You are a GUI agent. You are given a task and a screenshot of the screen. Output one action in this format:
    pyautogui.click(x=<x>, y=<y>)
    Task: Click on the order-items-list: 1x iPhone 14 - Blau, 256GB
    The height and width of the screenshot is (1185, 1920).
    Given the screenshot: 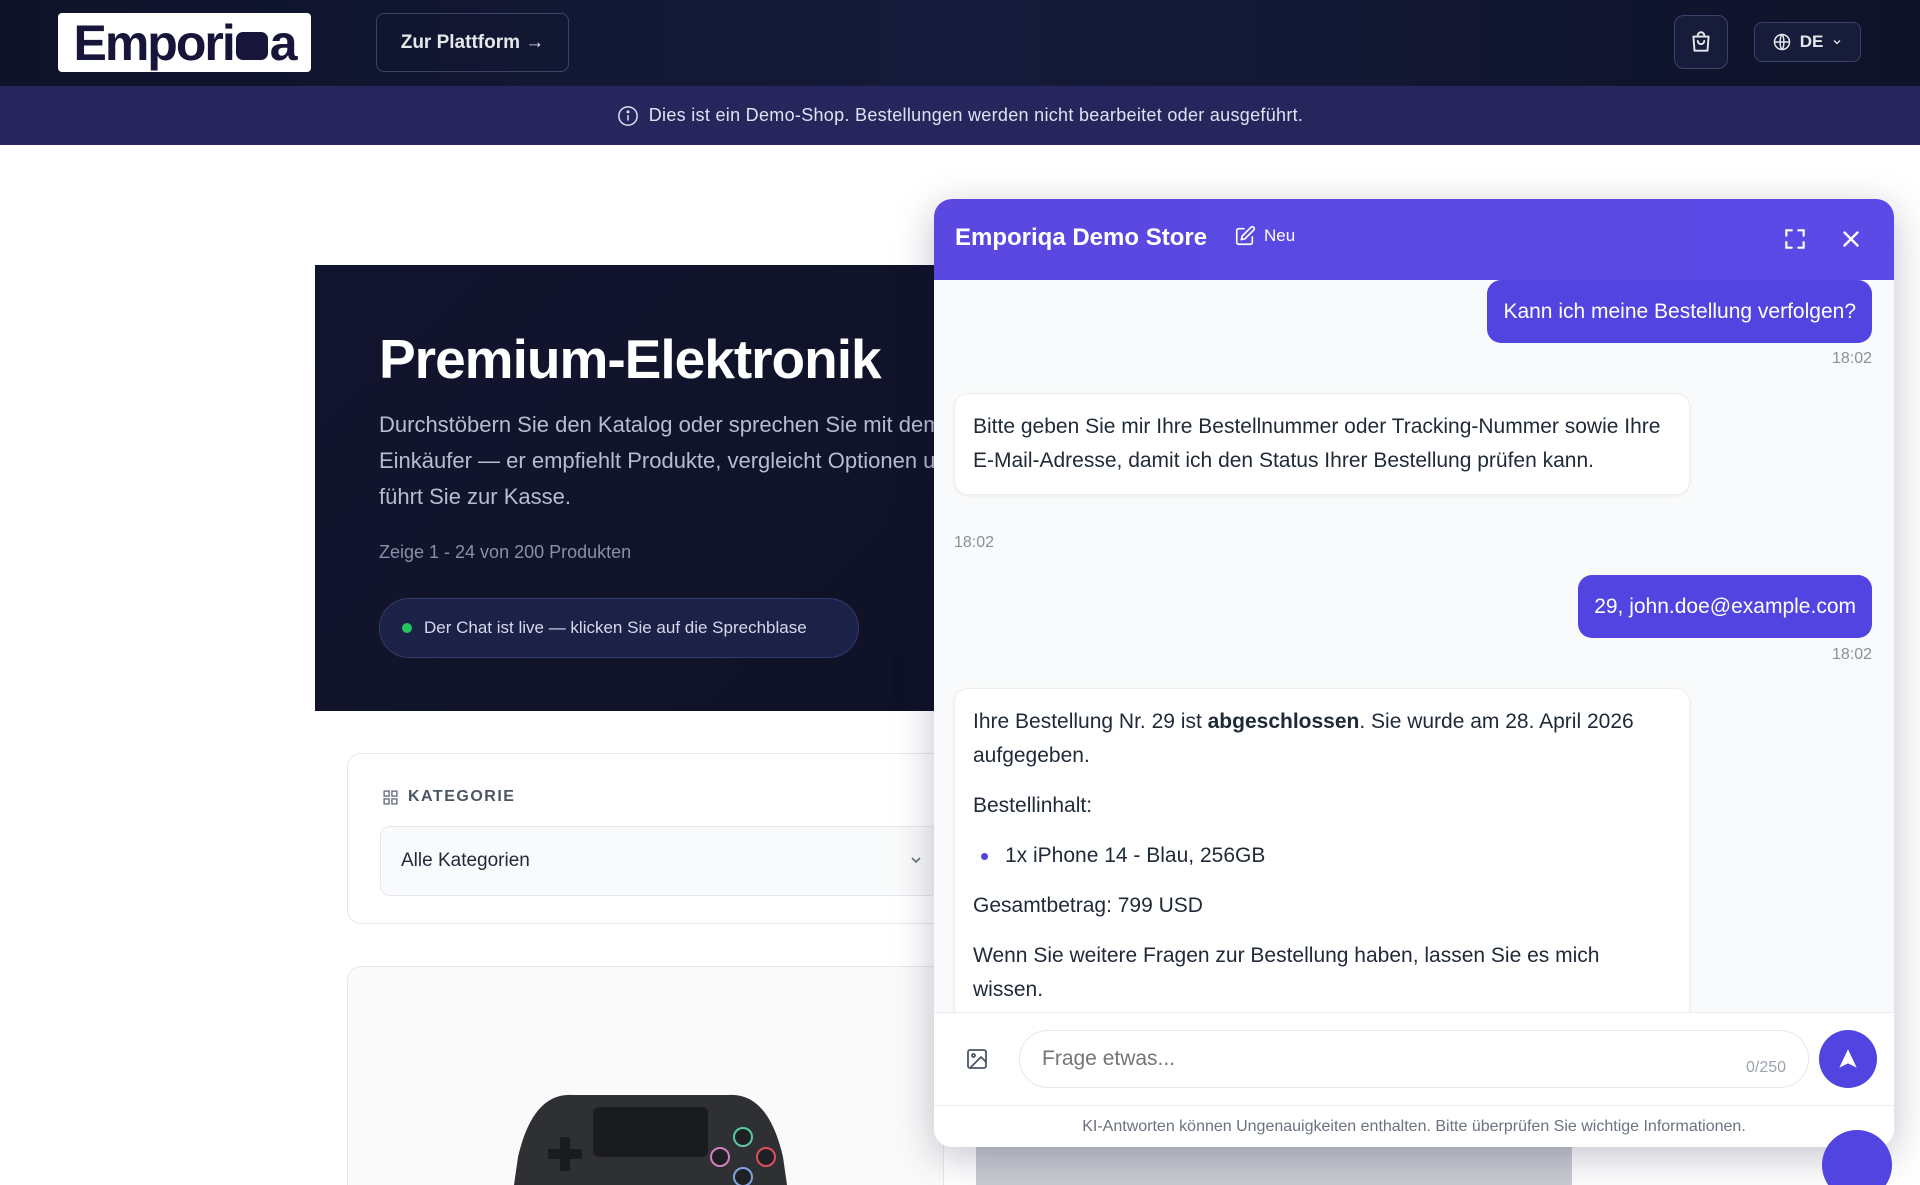 What is the action you would take?
    pyautogui.click(x=1322, y=856)
    